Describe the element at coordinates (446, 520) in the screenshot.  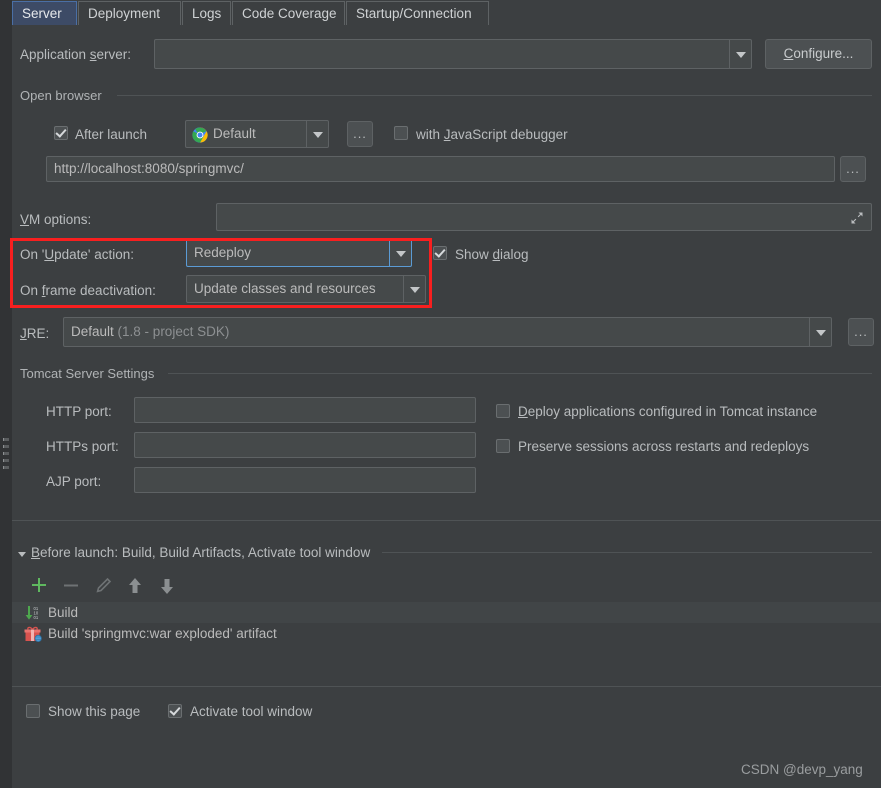
I see `before-launch-separator` at that location.